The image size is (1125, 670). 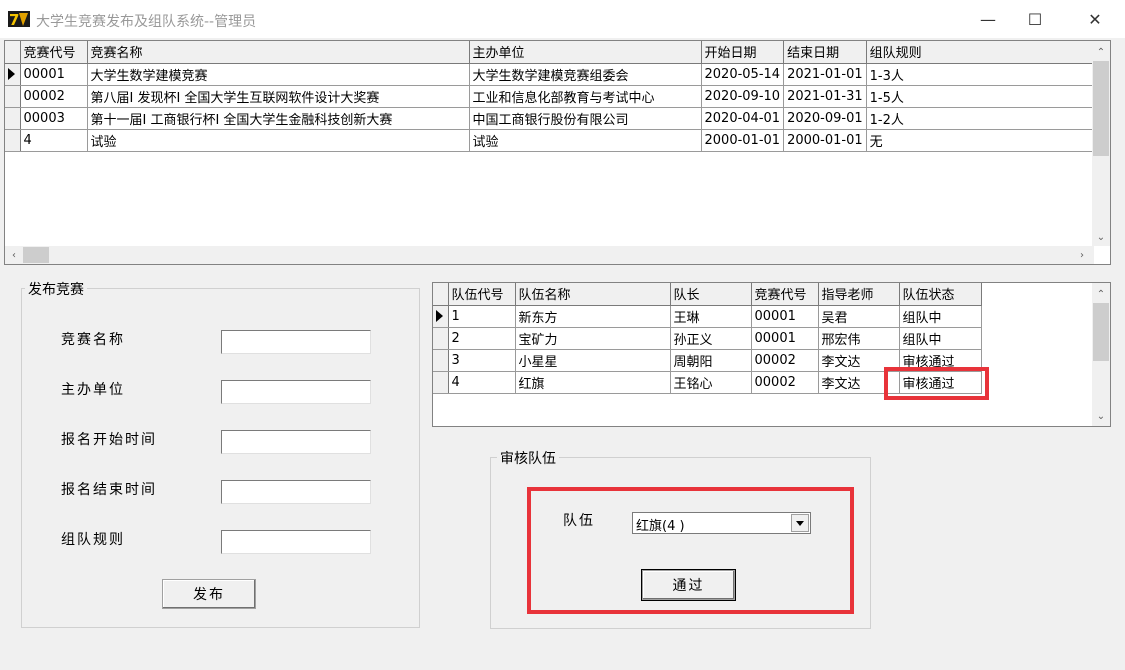 What do you see at coordinates (549, 255) in the screenshot?
I see `competition-horizontal-scrollbar: ‹ ›` at bounding box center [549, 255].